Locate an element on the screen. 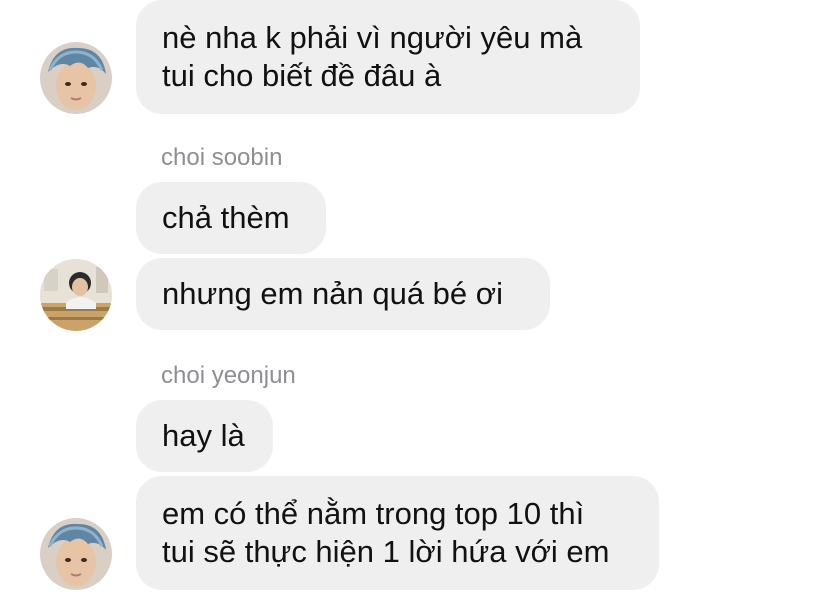 The height and width of the screenshot is (614, 828). message-line: hay là is located at coordinates (203, 435).